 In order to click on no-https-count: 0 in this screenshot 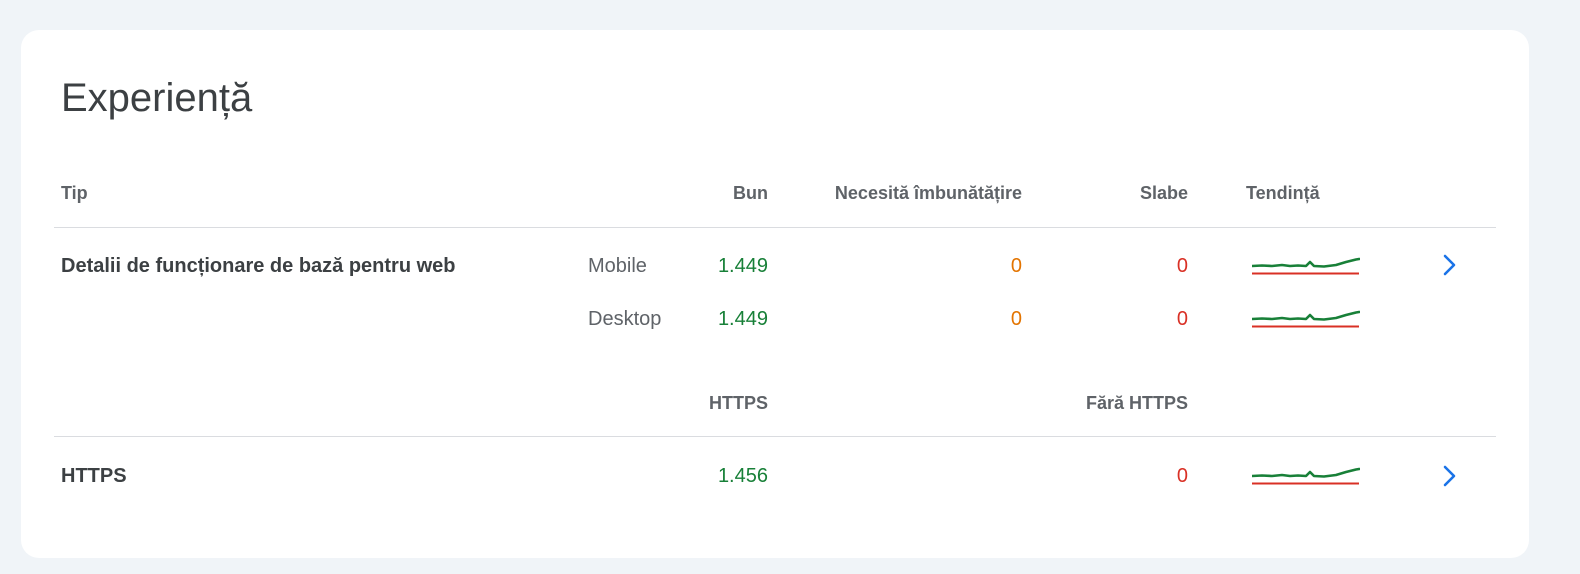, I will do `click(1182, 476)`.